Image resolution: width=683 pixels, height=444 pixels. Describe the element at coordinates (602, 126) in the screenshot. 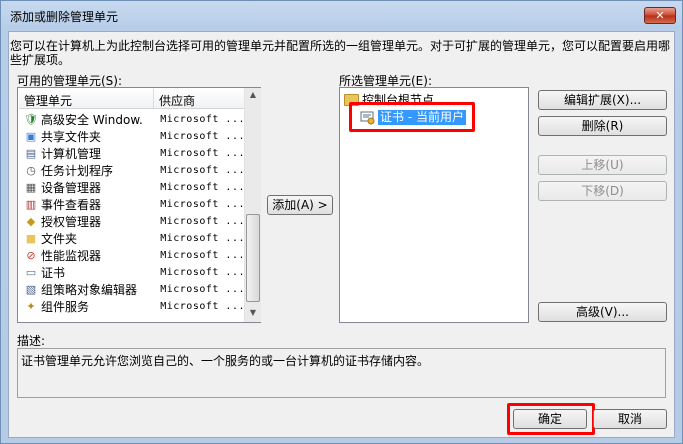

I see `remove-button: 删除(R)` at that location.